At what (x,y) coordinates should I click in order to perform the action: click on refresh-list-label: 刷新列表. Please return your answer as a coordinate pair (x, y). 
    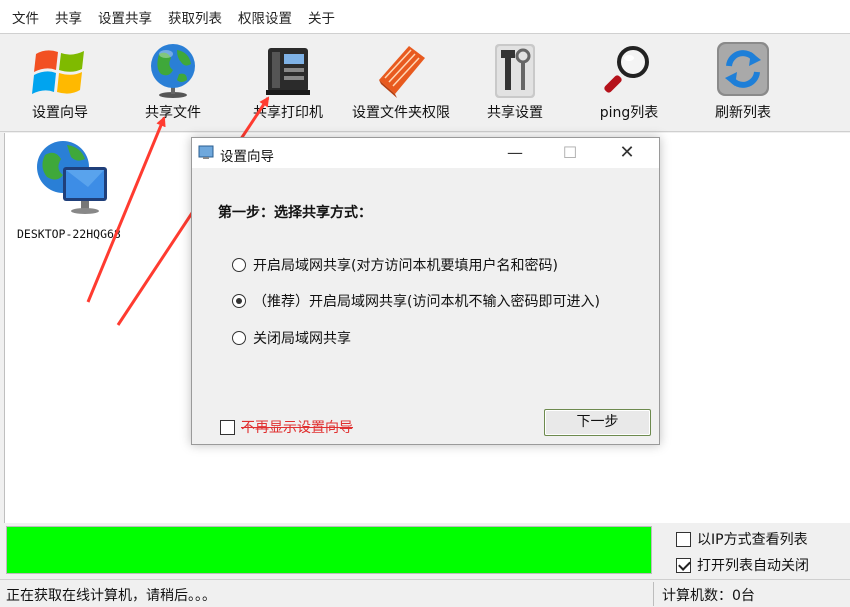
    Looking at the image, I should click on (743, 113).